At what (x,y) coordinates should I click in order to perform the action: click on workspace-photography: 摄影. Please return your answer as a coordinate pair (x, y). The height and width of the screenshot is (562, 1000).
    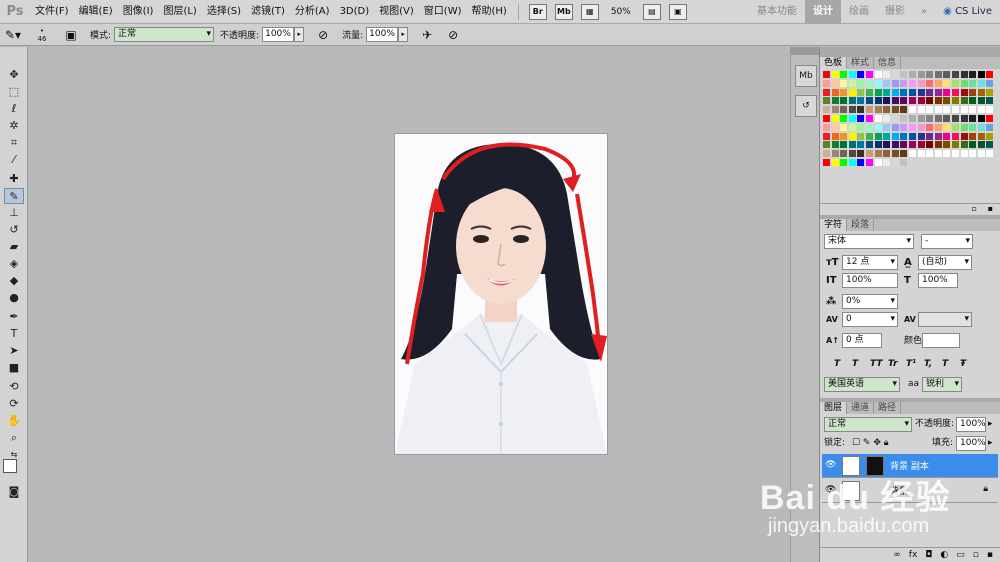
    Looking at the image, I should click on (895, 12).